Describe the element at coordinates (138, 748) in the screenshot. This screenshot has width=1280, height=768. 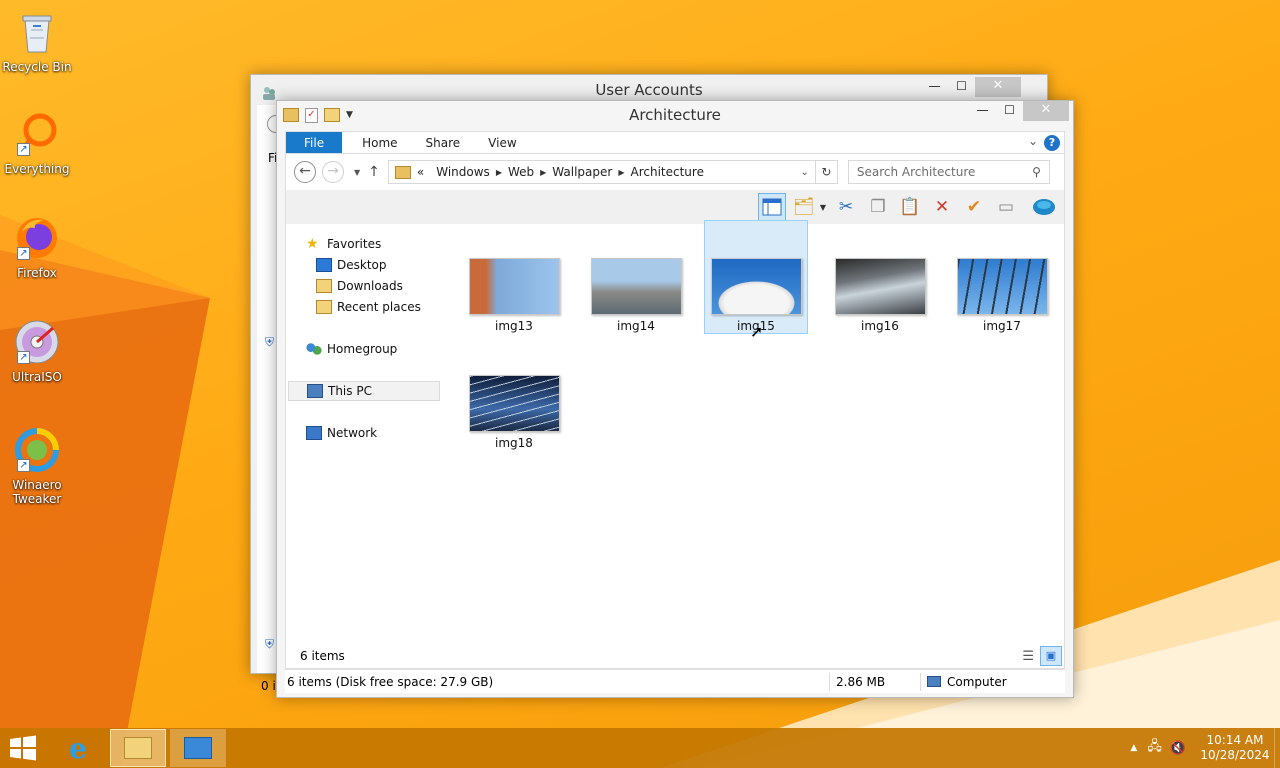
I see `taskbar-file-explorer` at that location.